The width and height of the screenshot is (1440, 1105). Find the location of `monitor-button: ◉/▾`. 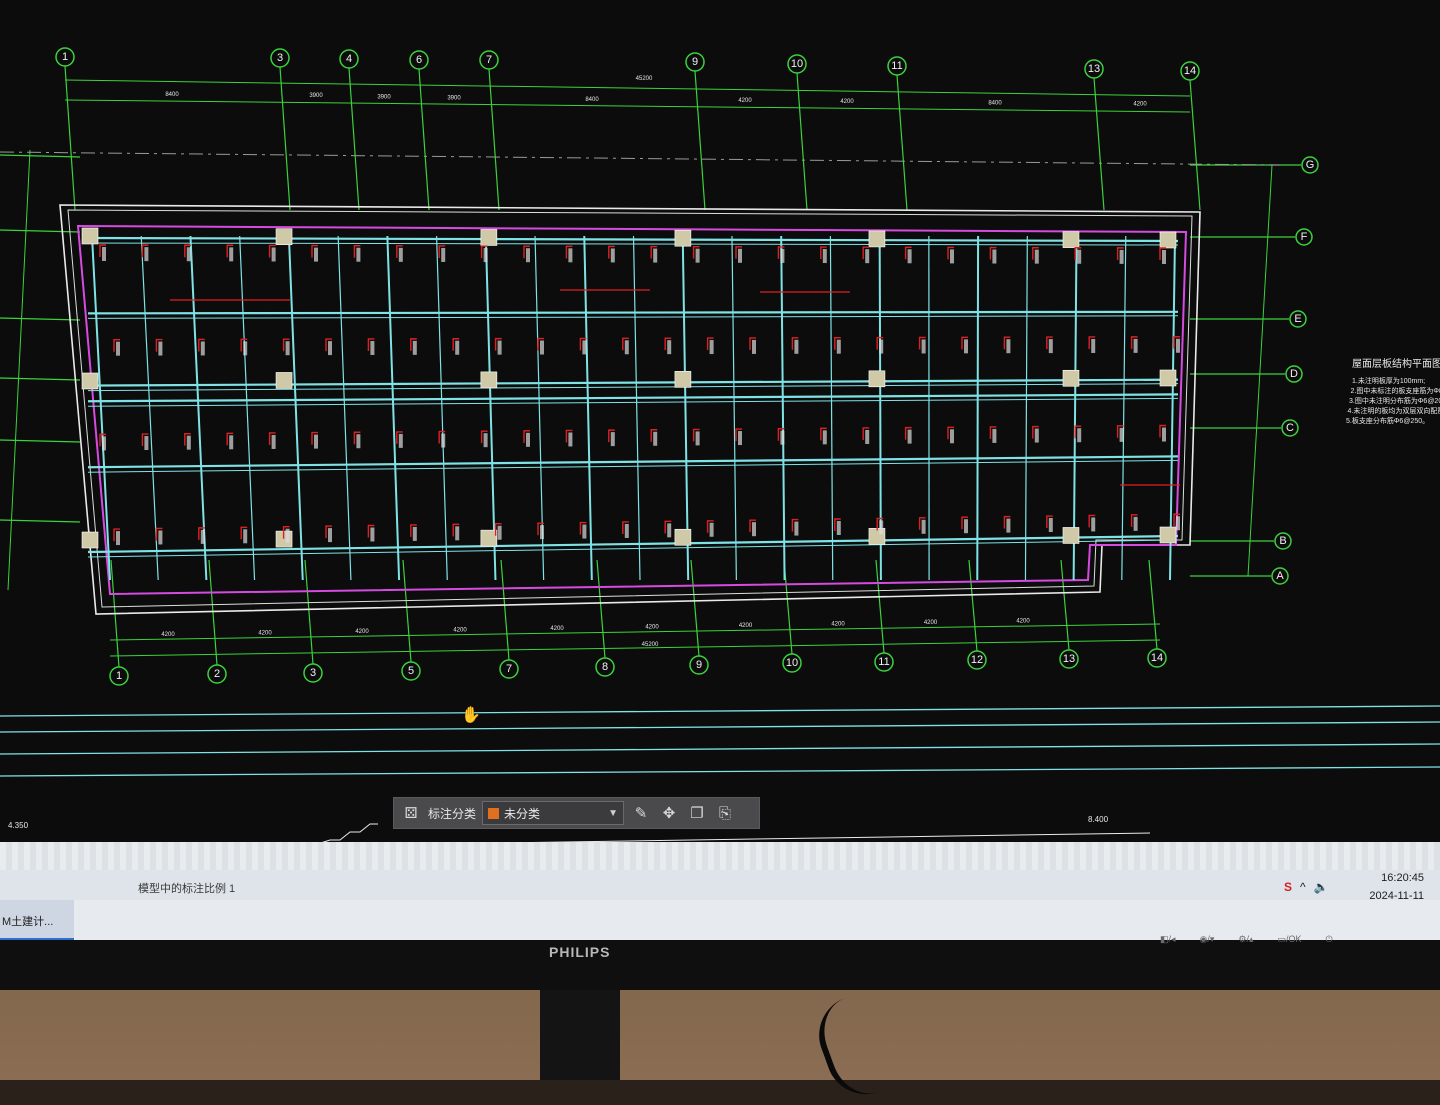

monitor-button: ◉/▾ is located at coordinates (1207, 939).